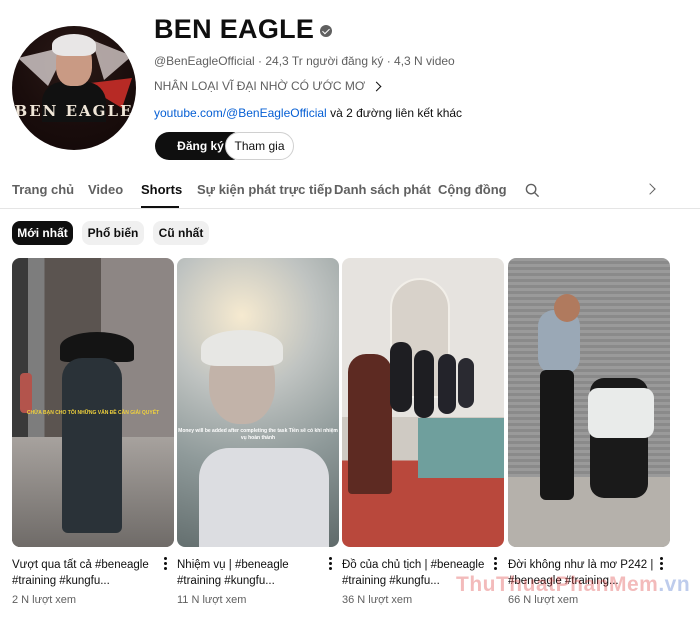  Describe the element at coordinates (74, 45) in the screenshot. I see `avatar-hair` at that location.